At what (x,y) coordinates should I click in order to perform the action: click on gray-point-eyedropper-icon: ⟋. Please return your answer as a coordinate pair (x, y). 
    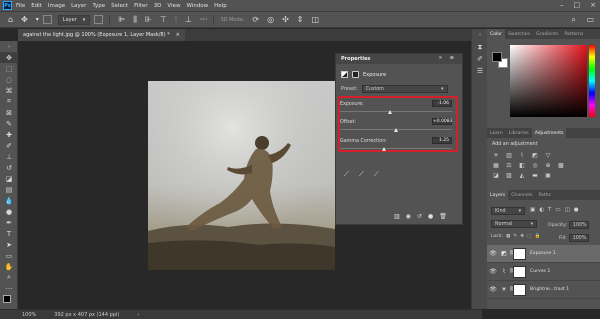
    Looking at the image, I should click on (361, 174).